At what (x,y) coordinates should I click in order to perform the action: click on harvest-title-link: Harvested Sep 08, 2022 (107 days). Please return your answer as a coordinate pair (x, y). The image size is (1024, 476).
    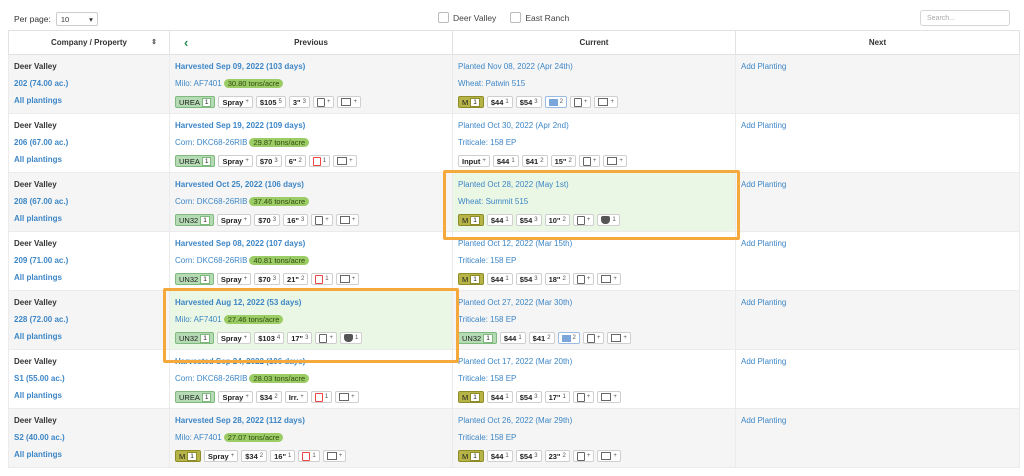
    Looking at the image, I should click on (311, 245).